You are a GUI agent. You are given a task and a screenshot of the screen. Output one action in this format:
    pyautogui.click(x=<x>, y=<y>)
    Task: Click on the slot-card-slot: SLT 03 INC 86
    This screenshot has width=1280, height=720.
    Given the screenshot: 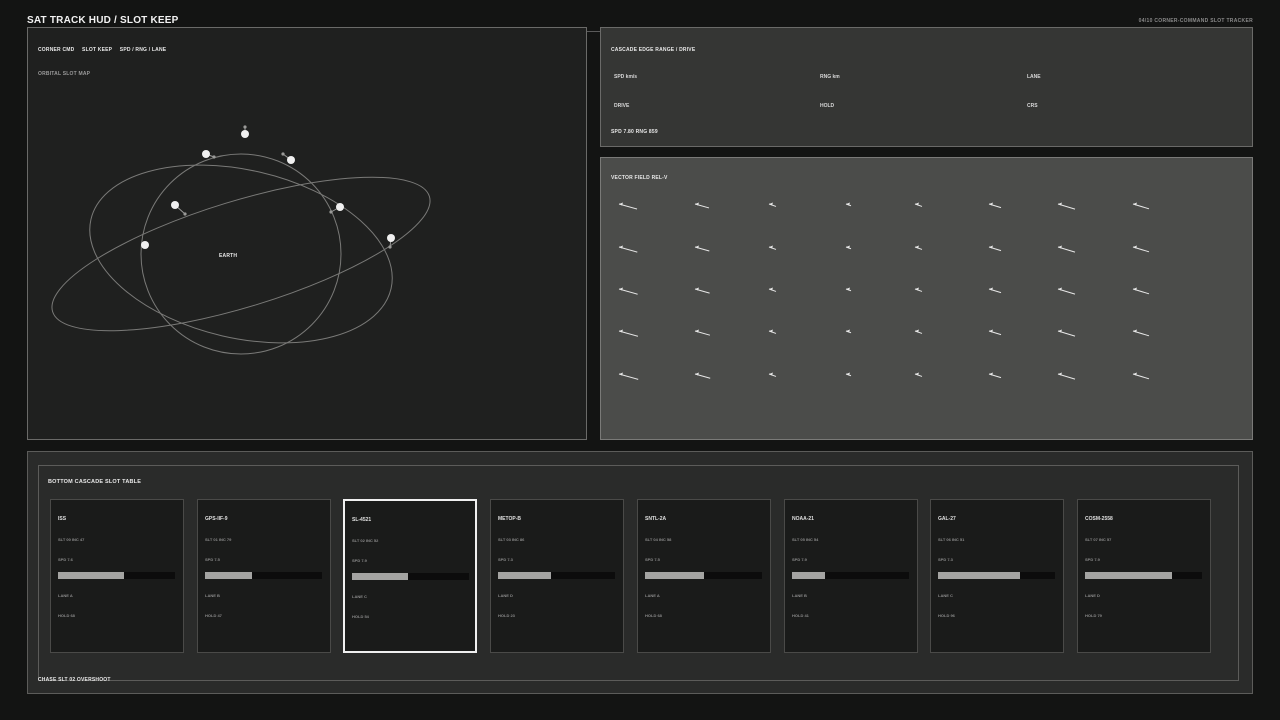 What is the action you would take?
    pyautogui.click(x=511, y=539)
    